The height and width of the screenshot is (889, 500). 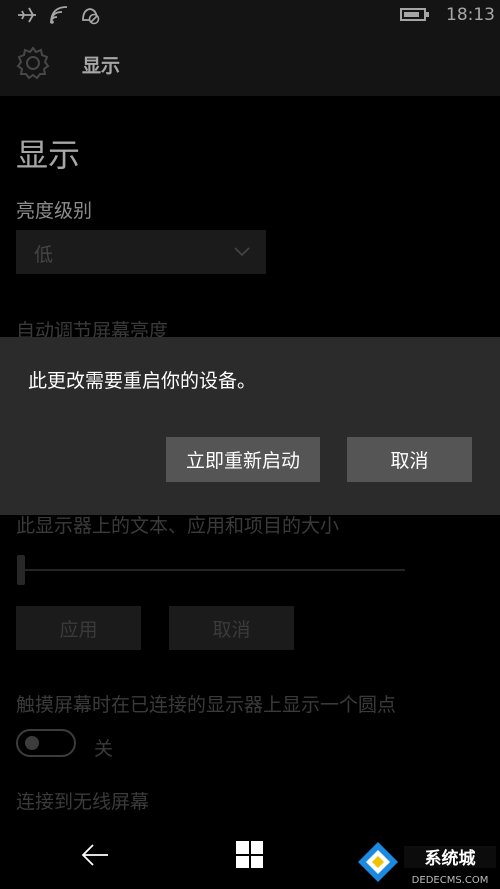 I want to click on back-arrow-icon, so click(x=95, y=855).